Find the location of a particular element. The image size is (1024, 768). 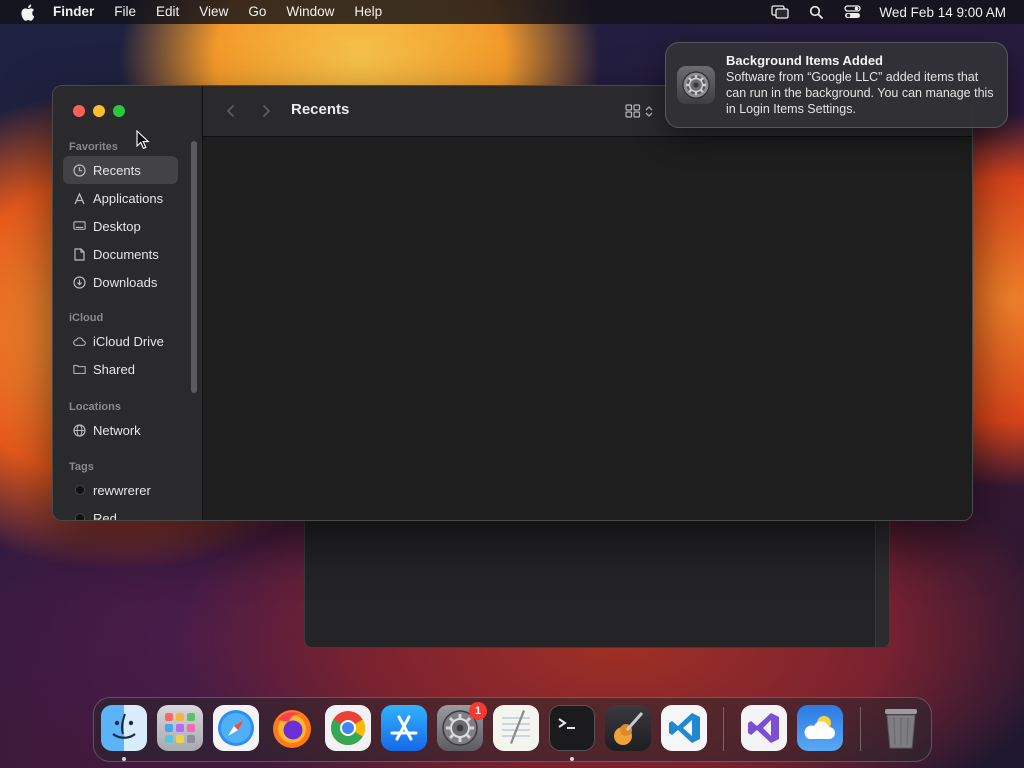

dock-launchpad is located at coordinates (180, 728).